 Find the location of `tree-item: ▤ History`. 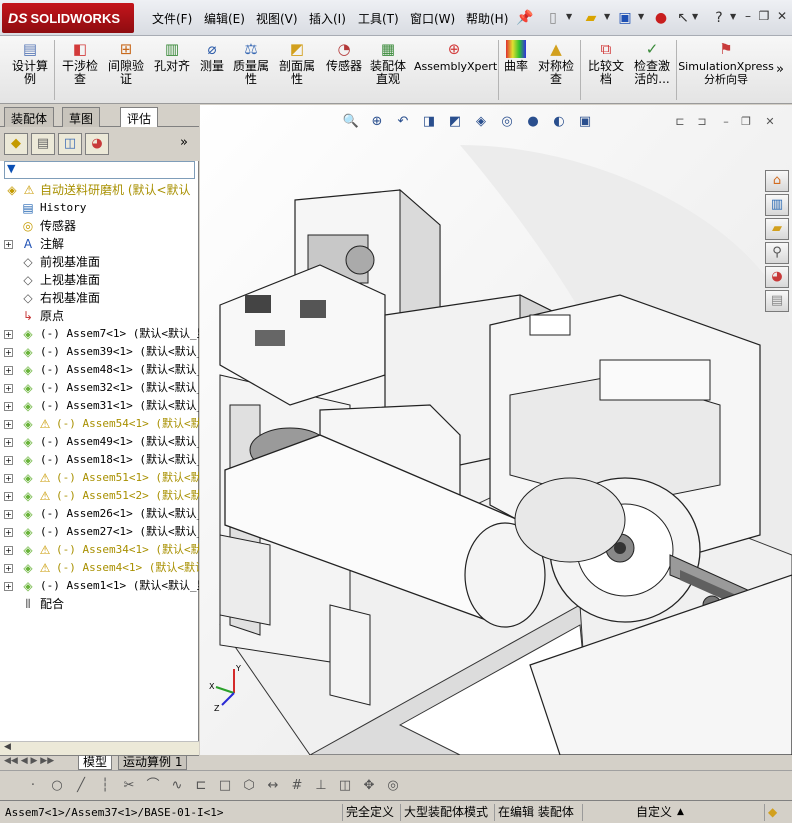

tree-item: ▤ History is located at coordinates (99, 208).